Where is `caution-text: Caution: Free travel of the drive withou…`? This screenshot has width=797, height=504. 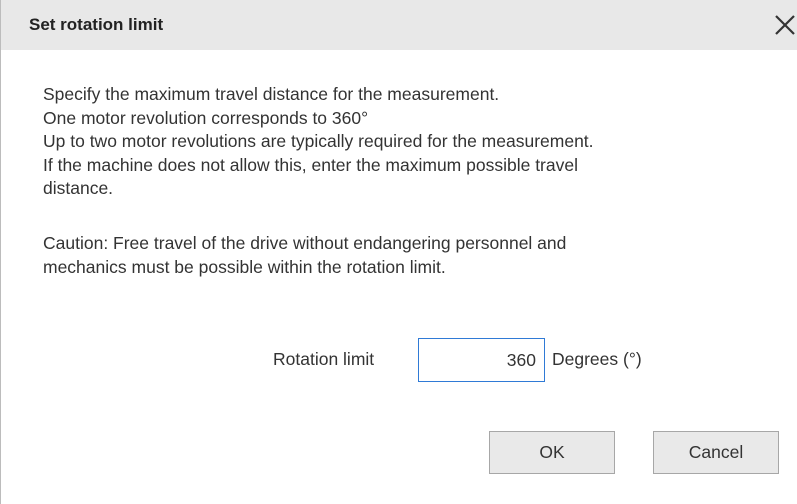
caution-text: Caution: Free travel of the drive withou… is located at coordinates (408, 255).